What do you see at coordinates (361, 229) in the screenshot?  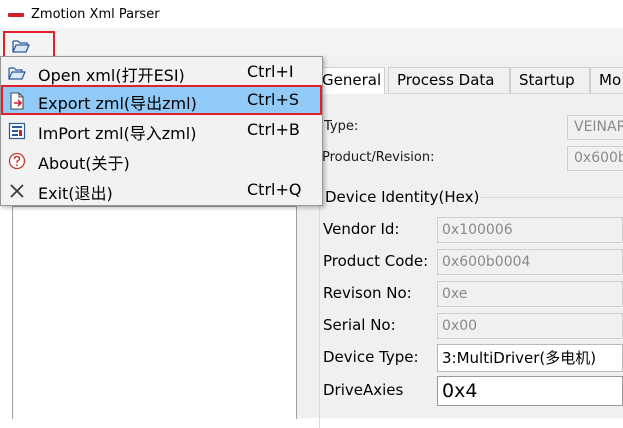 I see `vendor-id-label: Vendor Id:` at bounding box center [361, 229].